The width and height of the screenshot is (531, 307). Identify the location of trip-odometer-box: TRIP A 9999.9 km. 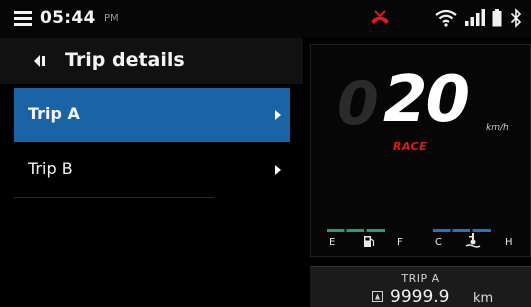
(420, 286).